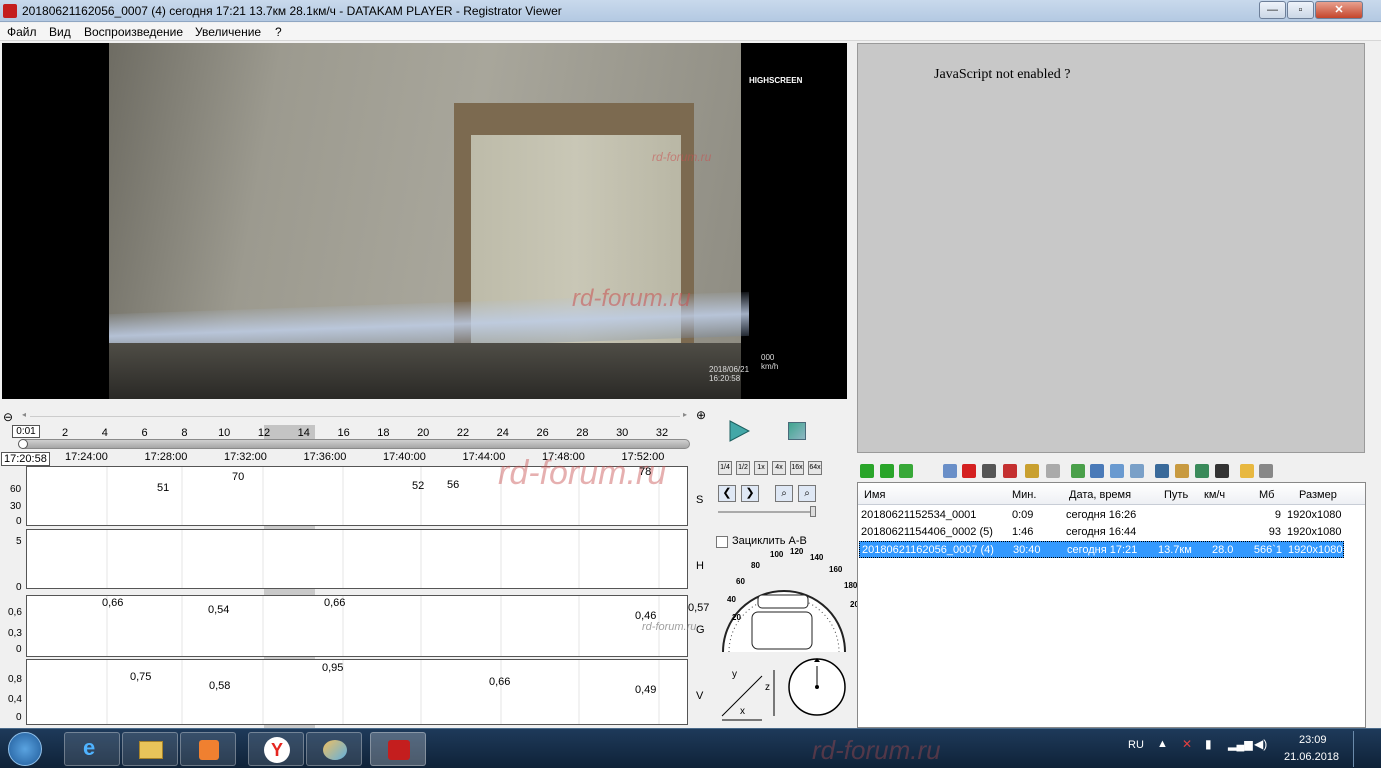 Image resolution: width=1381 pixels, height=768 pixels. I want to click on rate-button: 1/2, so click(743, 468).